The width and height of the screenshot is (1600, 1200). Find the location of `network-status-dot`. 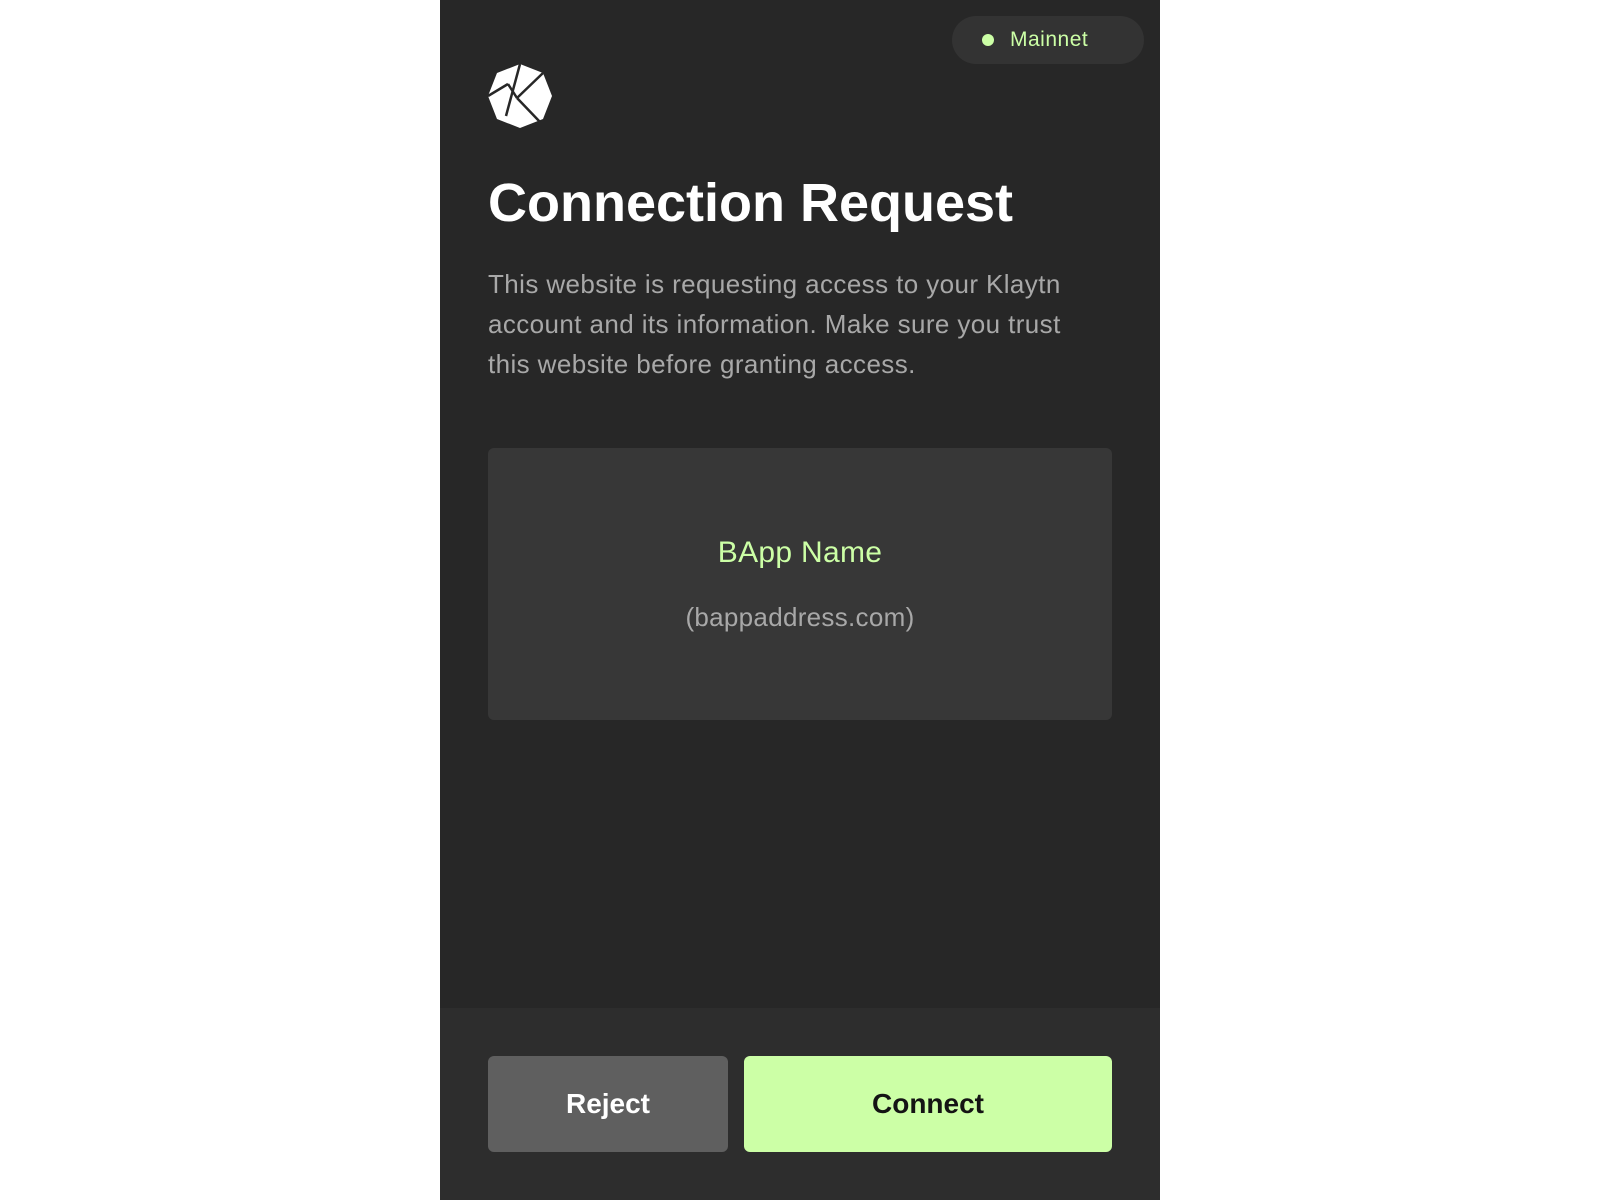

network-status-dot is located at coordinates (988, 40).